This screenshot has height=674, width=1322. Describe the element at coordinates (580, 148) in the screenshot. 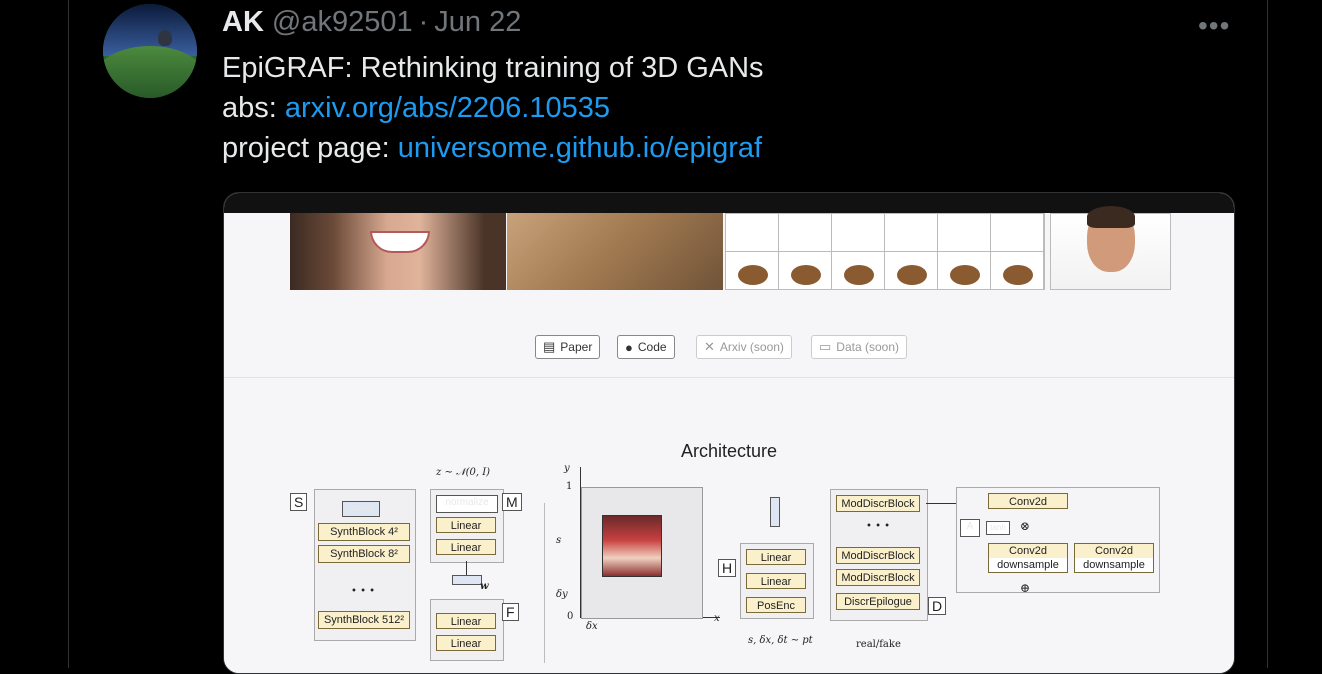

I see `project-link: universome.github.io/epigraf` at that location.